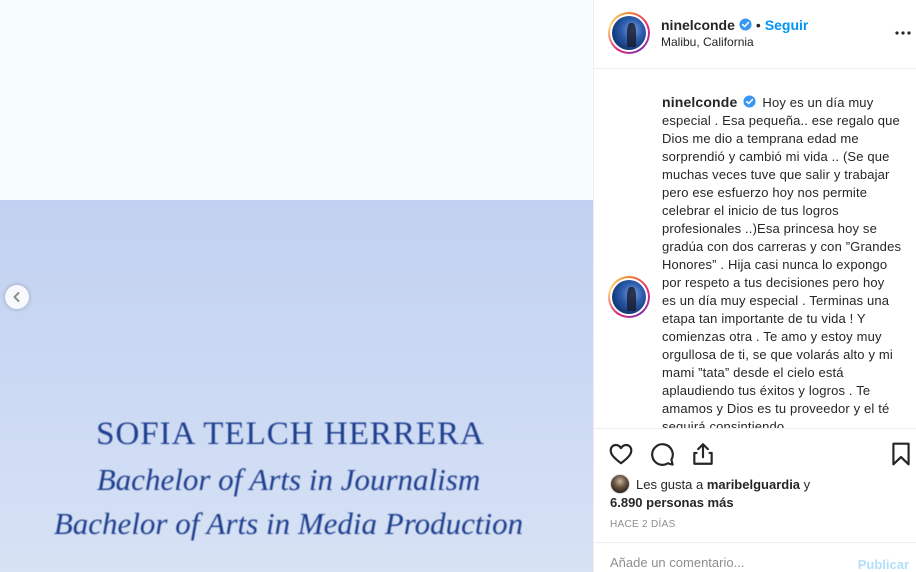 Image resolution: width=916 pixels, height=572 pixels. I want to click on header-username: ninelconde, so click(698, 25).